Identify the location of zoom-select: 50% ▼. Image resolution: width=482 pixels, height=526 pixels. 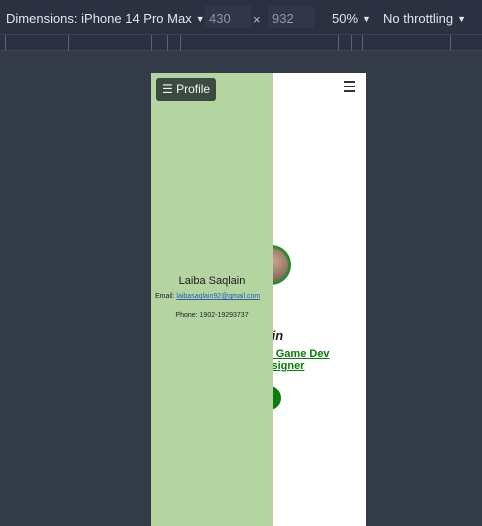
(351, 18).